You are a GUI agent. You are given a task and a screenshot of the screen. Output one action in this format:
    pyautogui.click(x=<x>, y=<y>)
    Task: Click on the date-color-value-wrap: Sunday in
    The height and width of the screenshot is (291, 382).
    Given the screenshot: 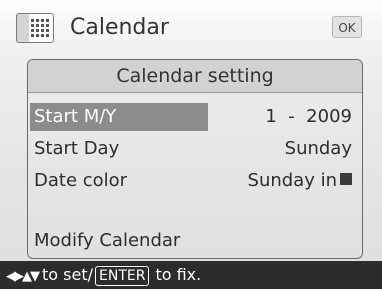 What is the action you would take?
    pyautogui.click(x=300, y=181)
    